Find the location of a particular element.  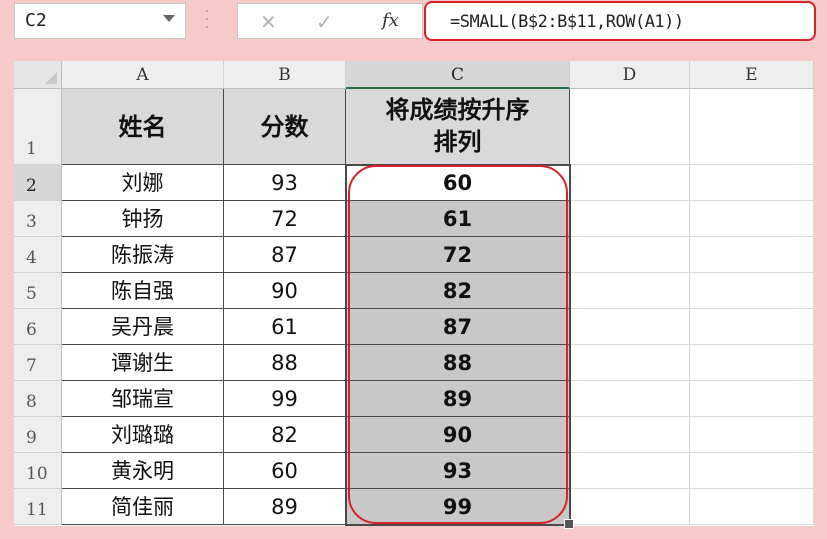

row-header: 3 is located at coordinates (38, 219).